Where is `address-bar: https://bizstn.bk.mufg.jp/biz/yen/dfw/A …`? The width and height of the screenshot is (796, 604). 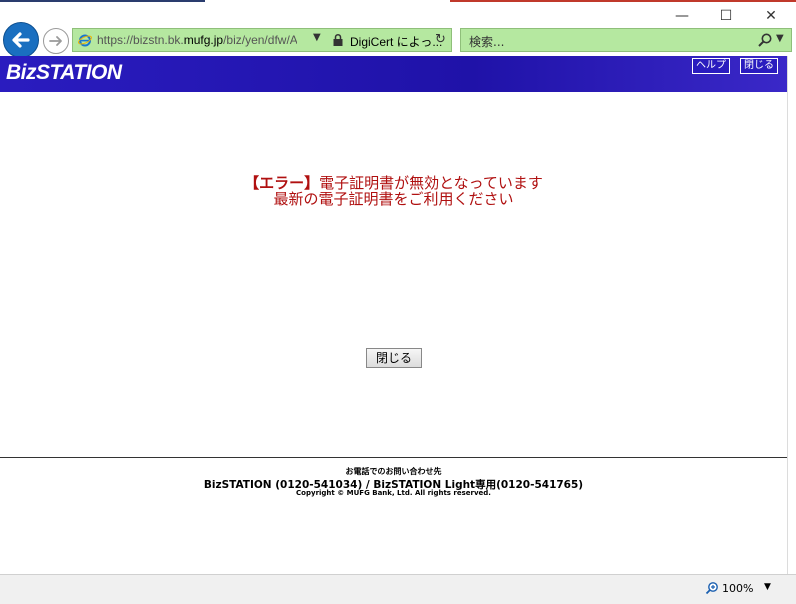
address-bar: https://bizstn.bk.mufg.jp/biz/yen/dfw/A … is located at coordinates (262, 40).